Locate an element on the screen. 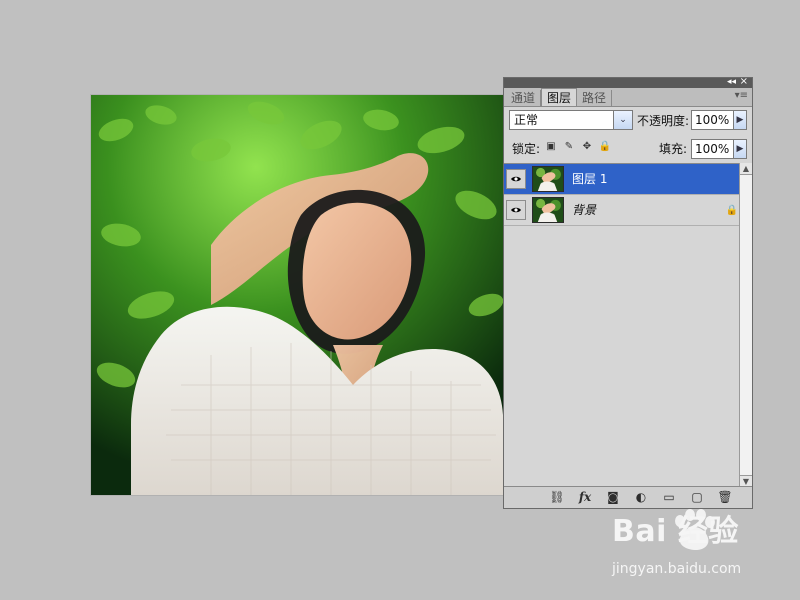  layers-scrollbar: ▲ ▼ is located at coordinates (745, 325).